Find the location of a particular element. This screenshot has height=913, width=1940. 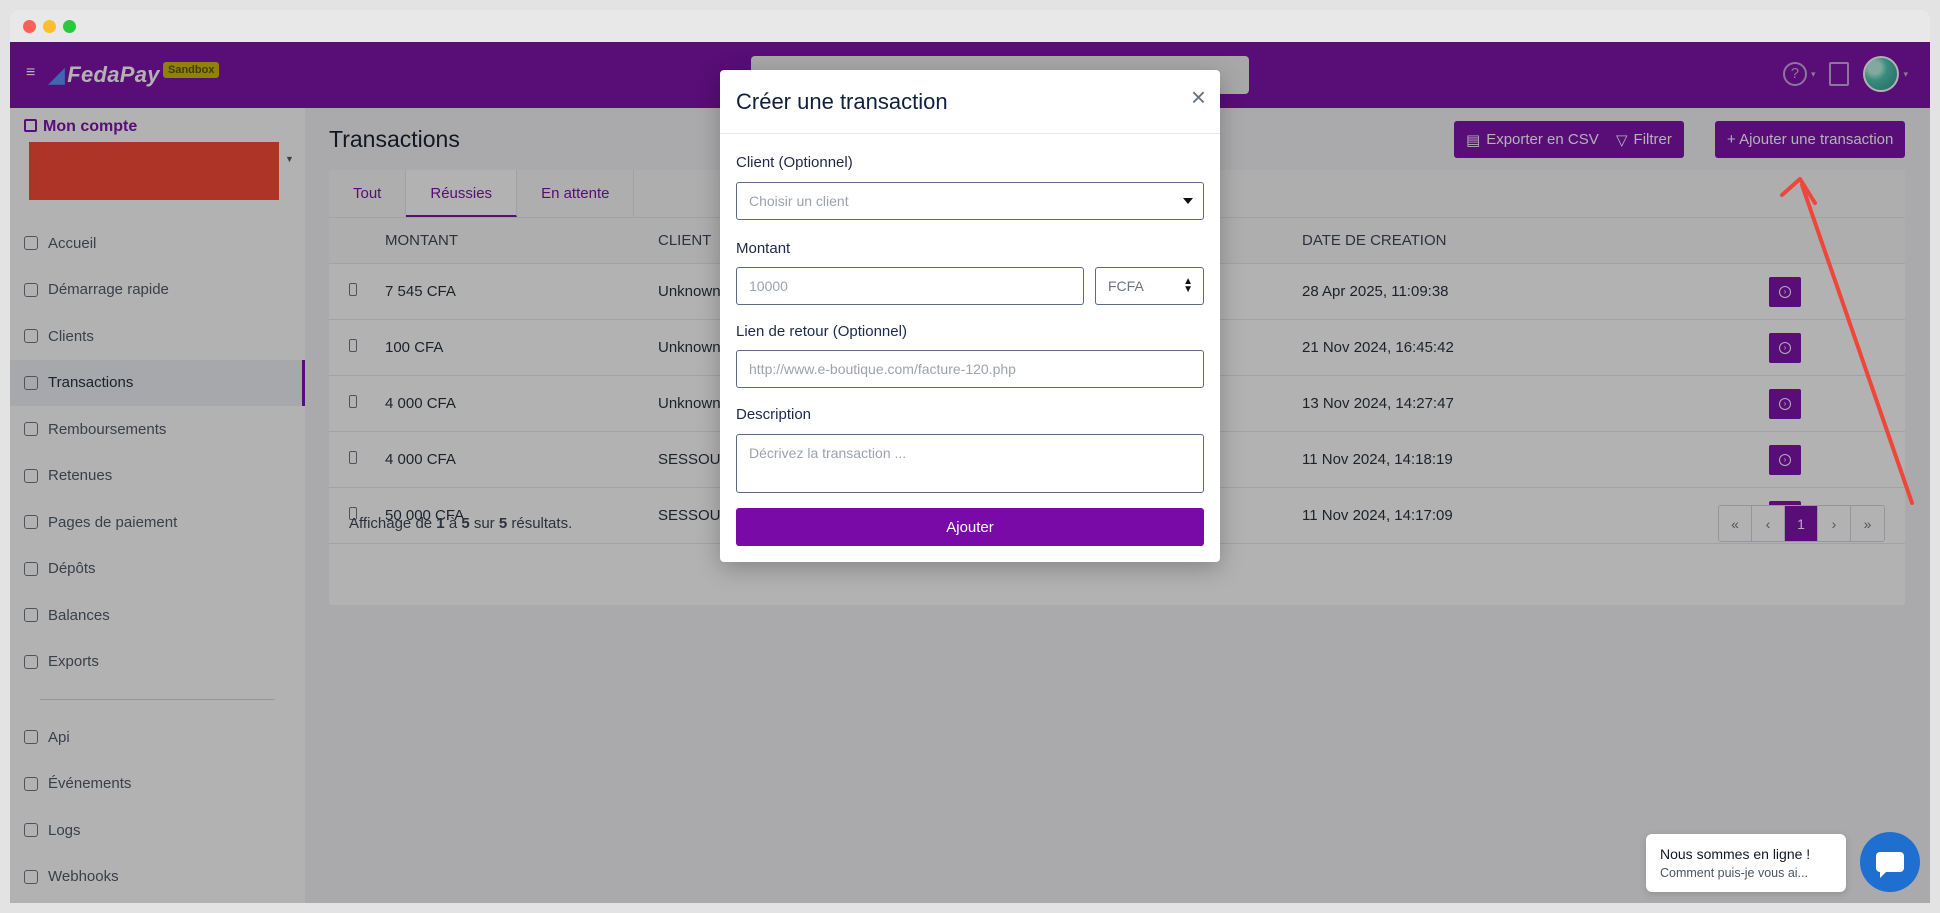

amount-input: 10000 is located at coordinates (910, 286).